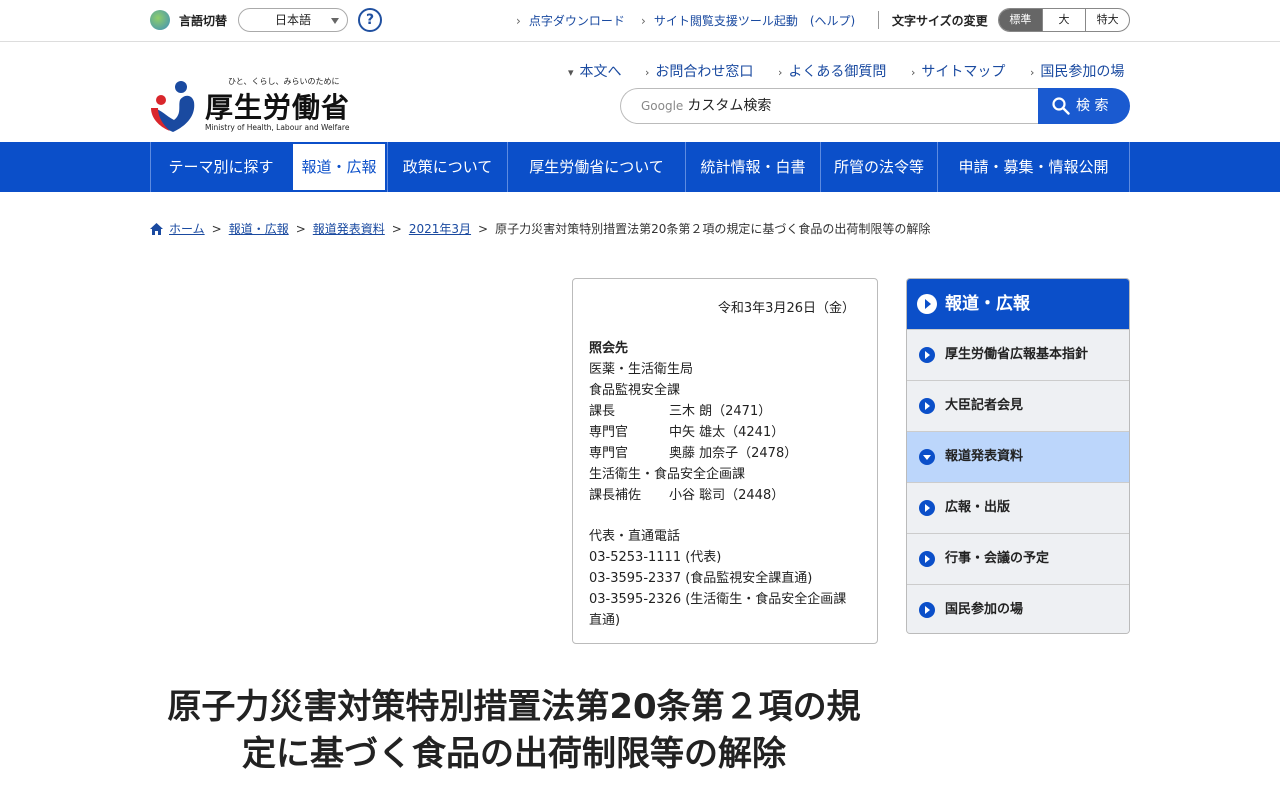 Image resolution: width=1280 pixels, height=800 pixels. I want to click on sidebar-item-label: 広報・出版, so click(978, 507).